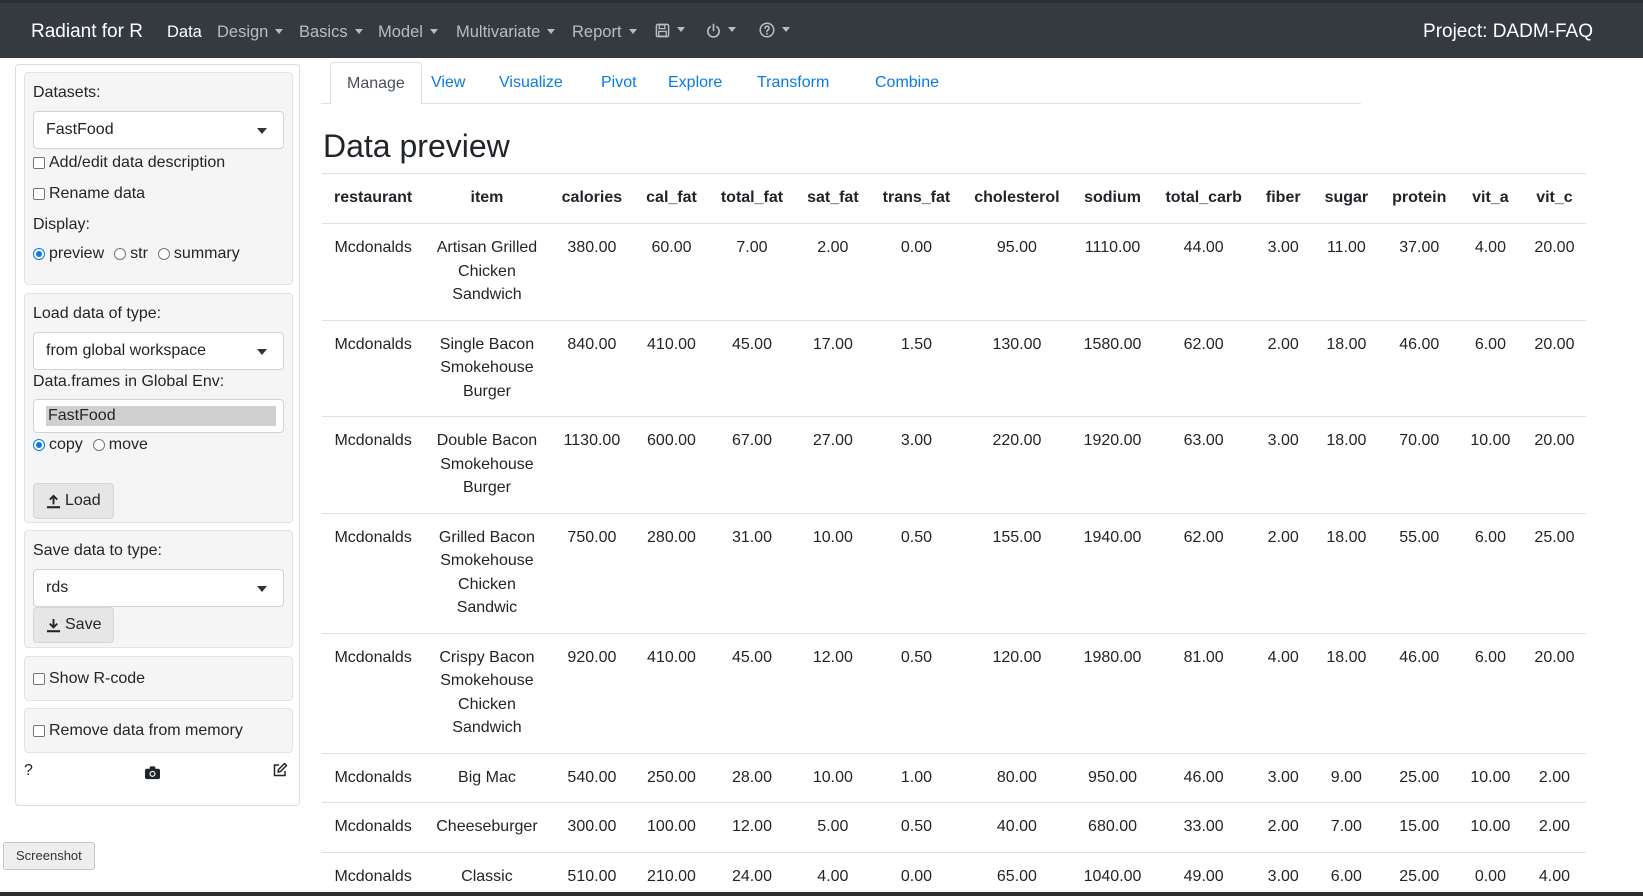  I want to click on chevron-down-icon, so click(732, 29).